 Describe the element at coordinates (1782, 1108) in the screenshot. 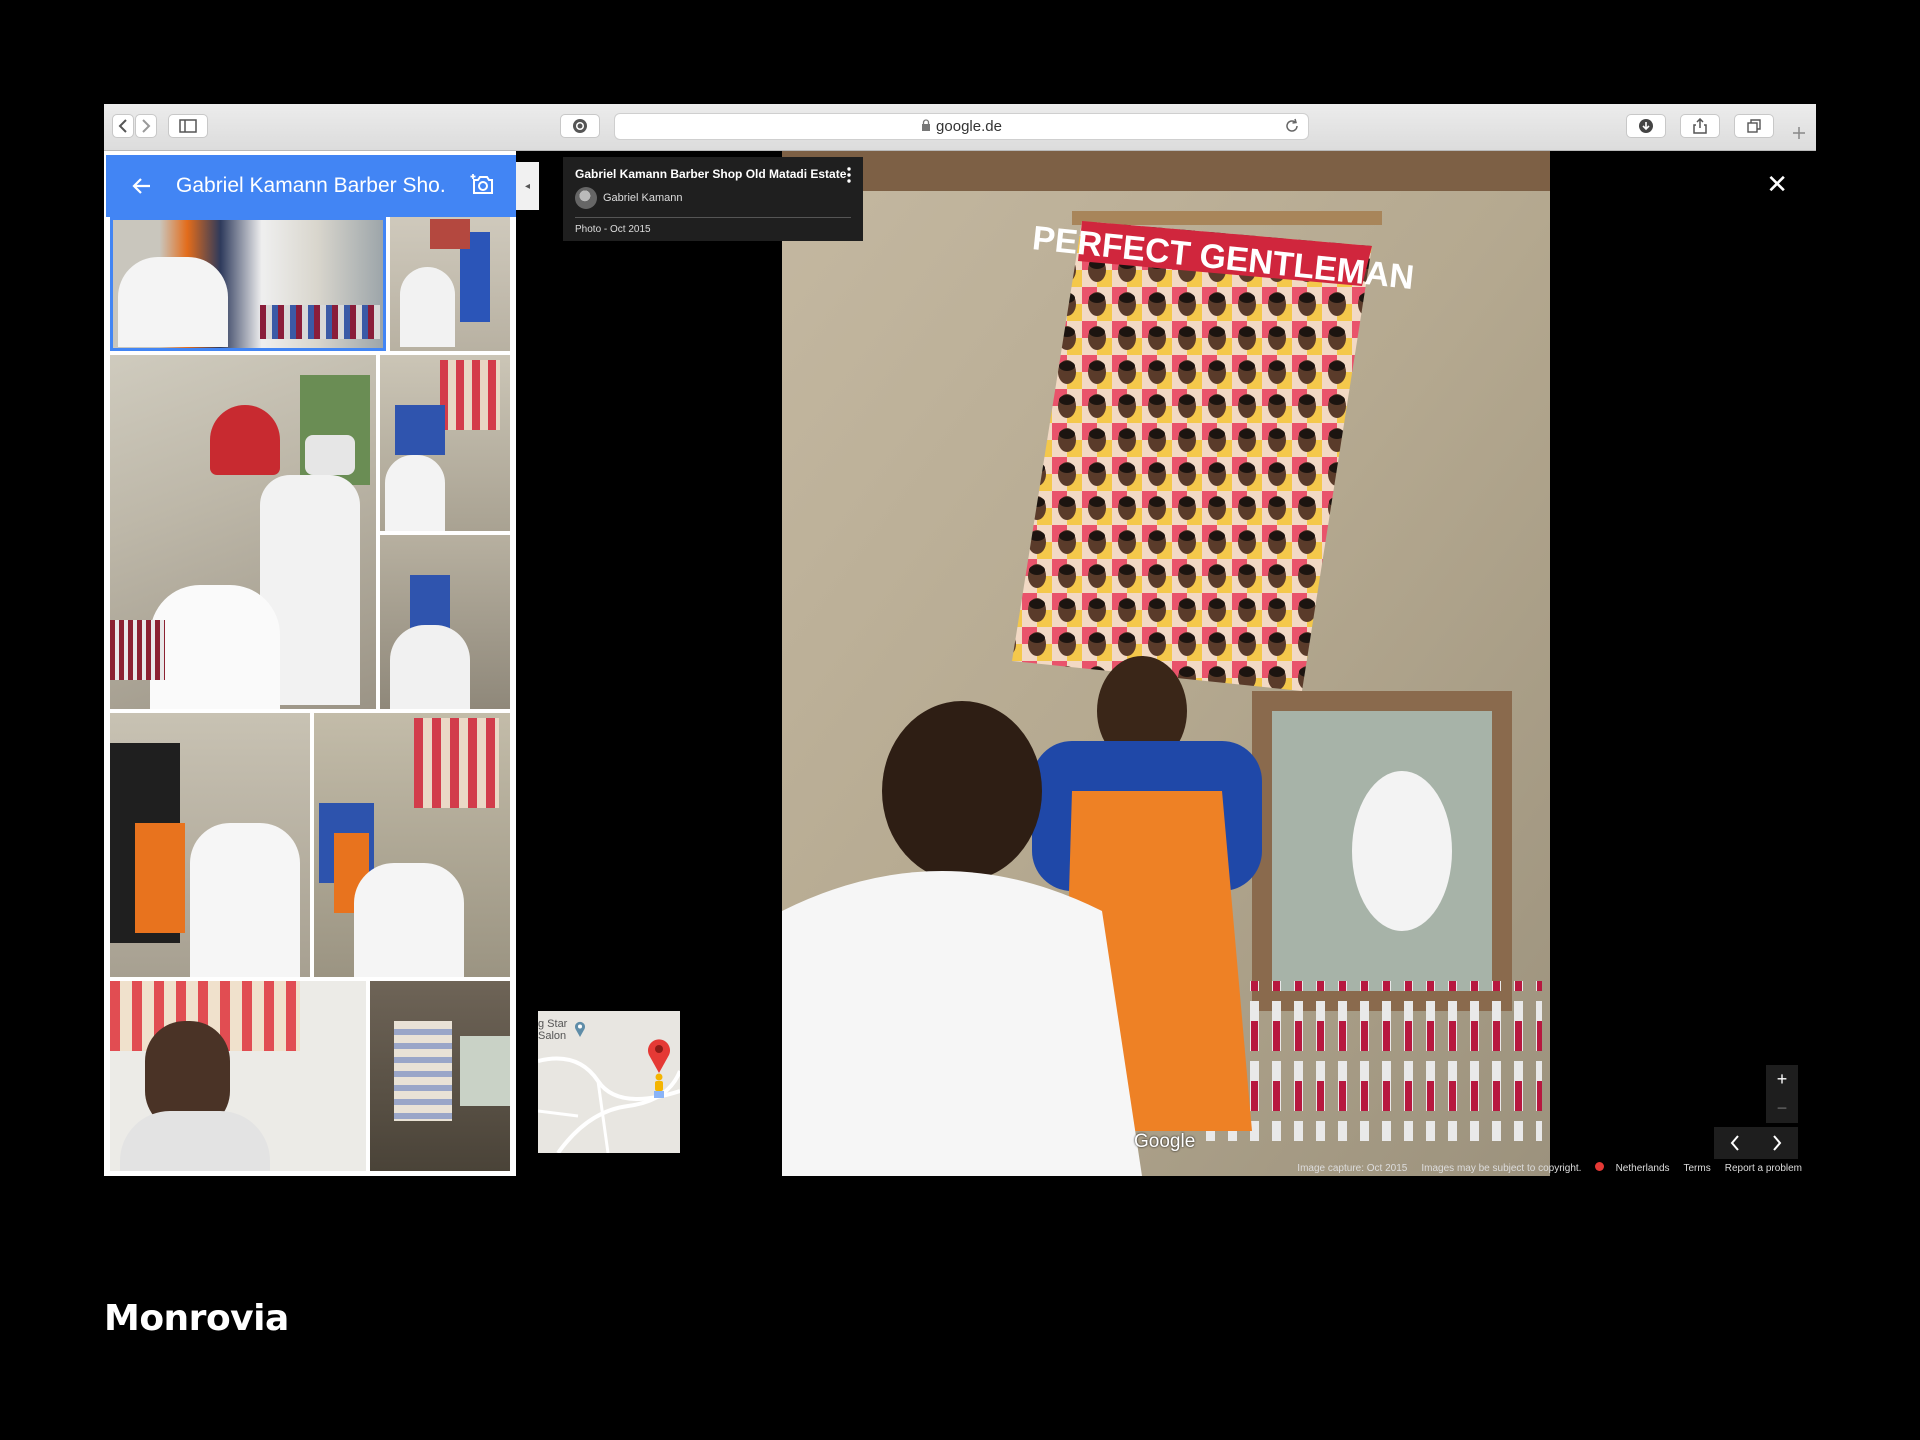

I see `zoom-out-button: −` at that location.